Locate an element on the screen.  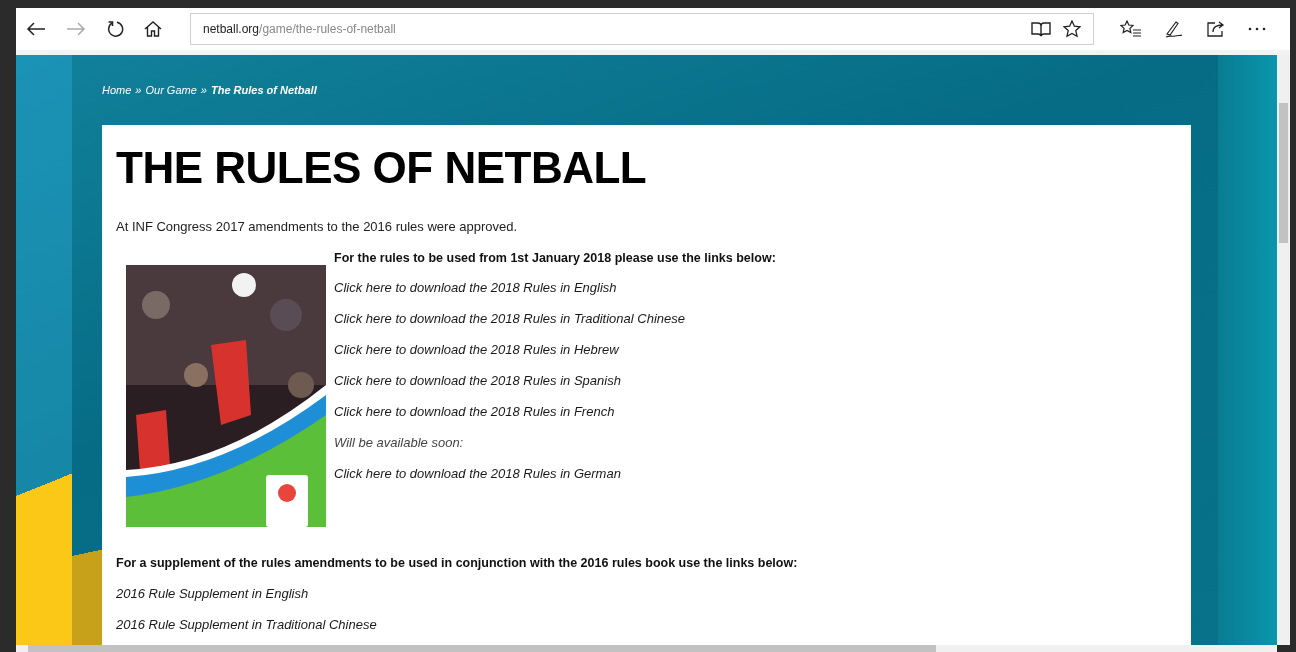
download-link: Click here to download the 2018 Rules in Spanish is located at coordinates (555, 381).